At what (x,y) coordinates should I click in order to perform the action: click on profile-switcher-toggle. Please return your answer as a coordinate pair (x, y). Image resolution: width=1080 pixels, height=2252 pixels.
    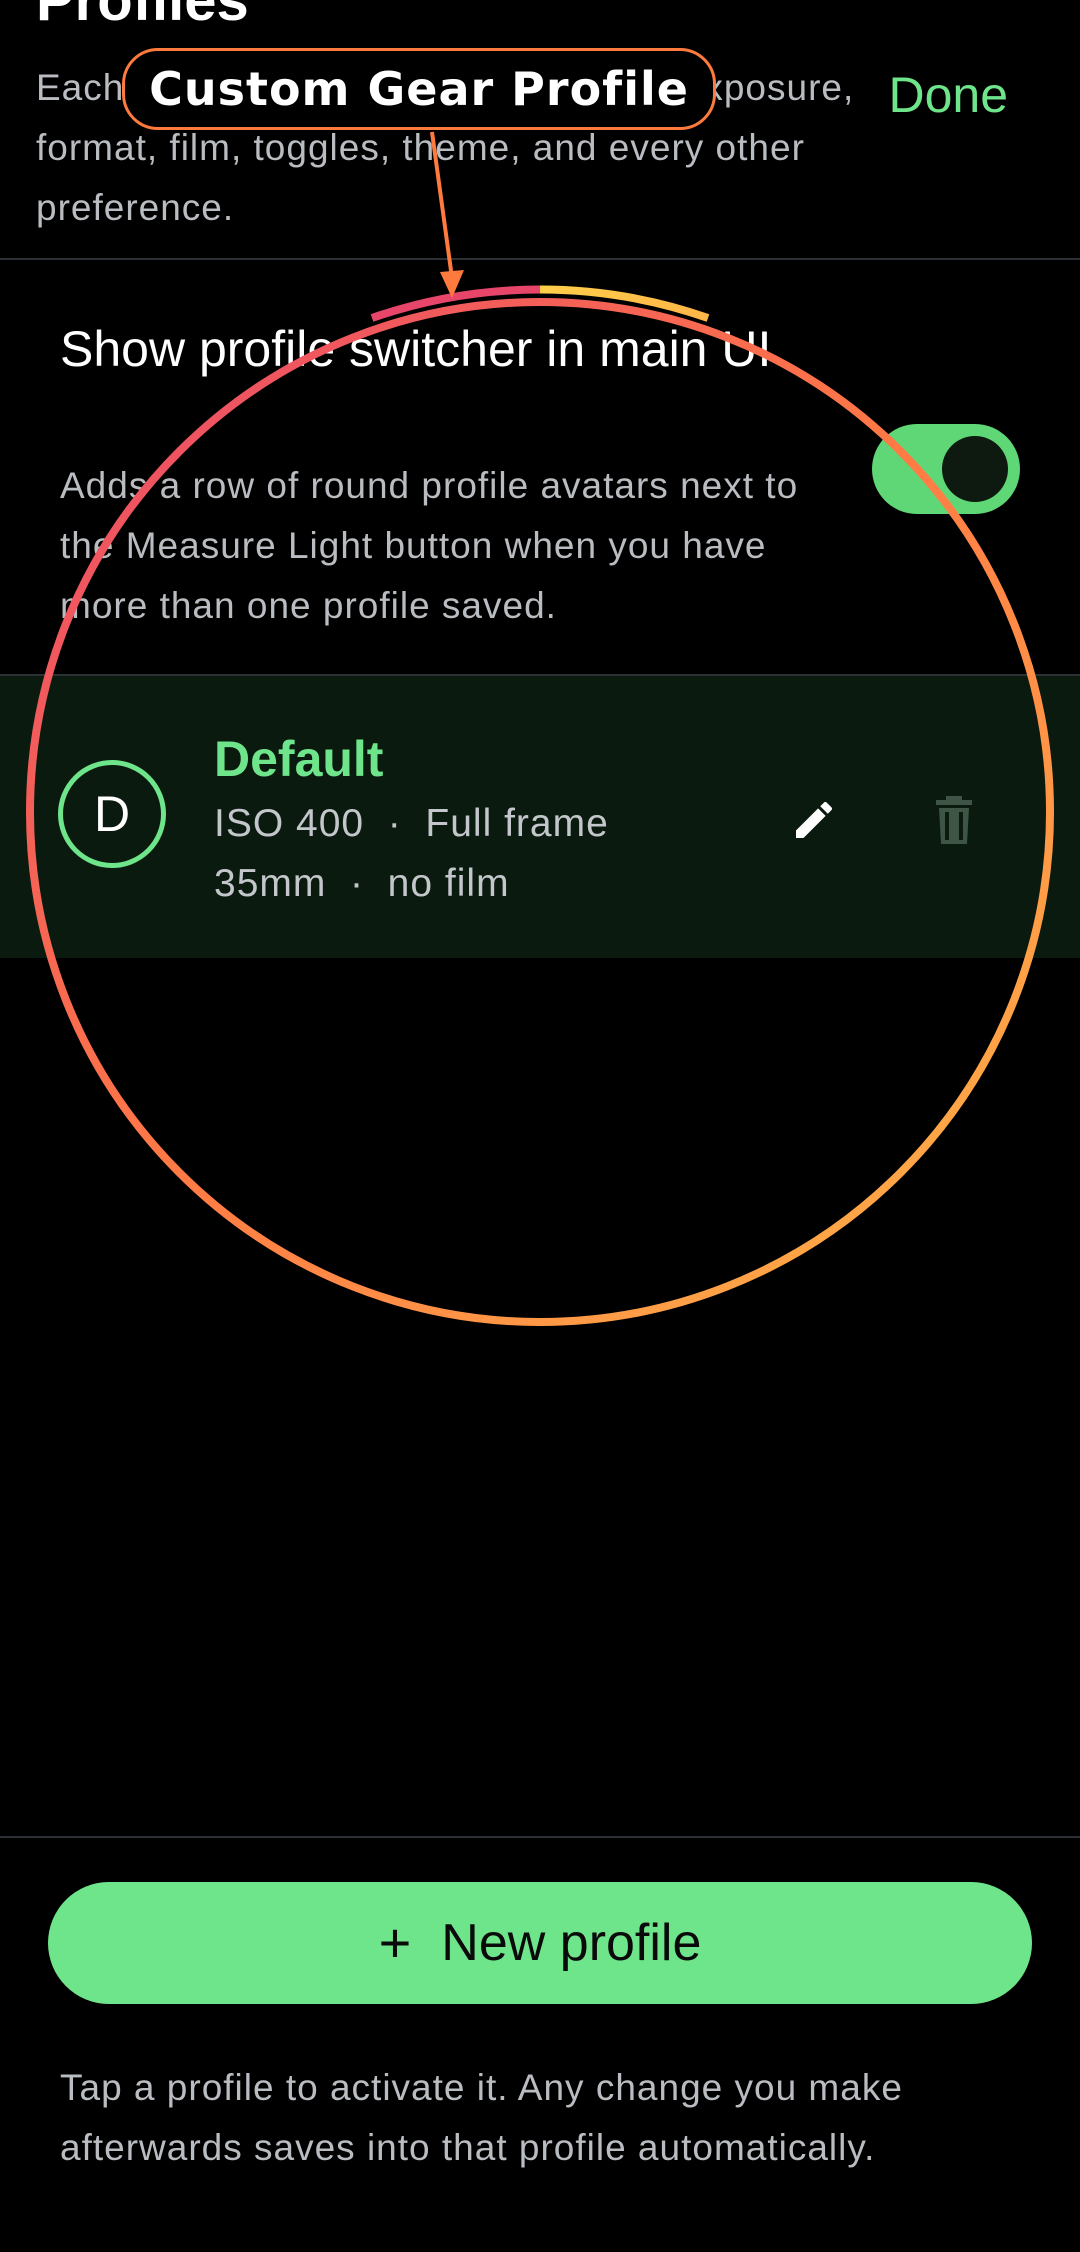
    Looking at the image, I should click on (946, 469).